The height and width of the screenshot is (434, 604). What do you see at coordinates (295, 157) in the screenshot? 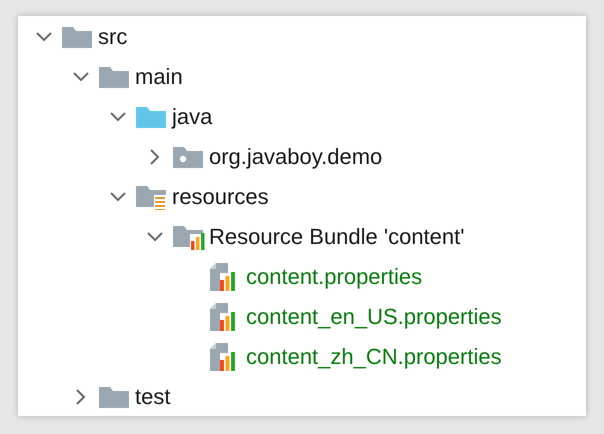
I see `tree-item-label: org.javaboy.demo` at bounding box center [295, 157].